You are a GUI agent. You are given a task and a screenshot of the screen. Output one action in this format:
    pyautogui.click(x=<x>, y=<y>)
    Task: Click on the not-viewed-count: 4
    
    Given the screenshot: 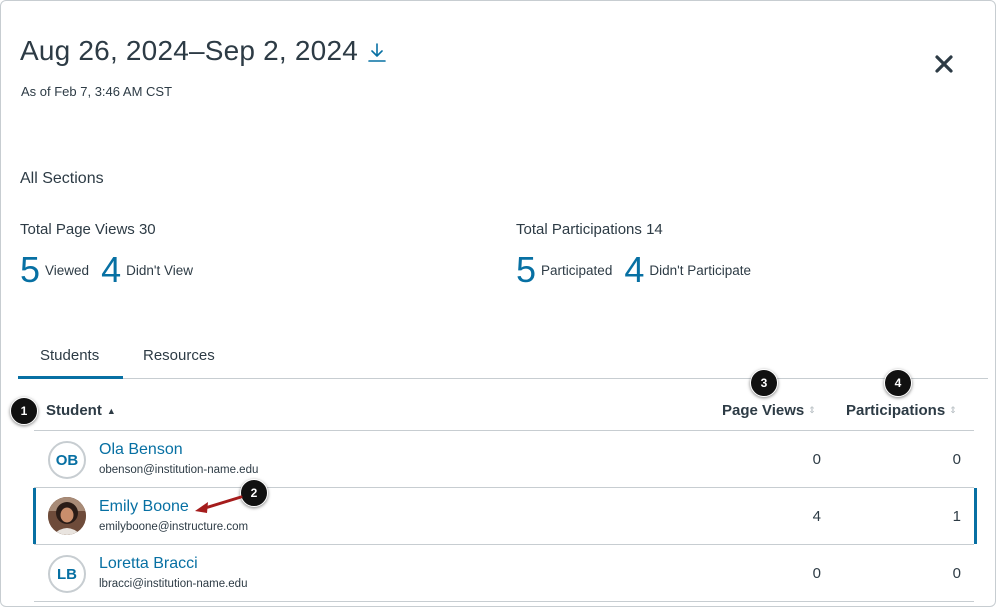 What is the action you would take?
    pyautogui.click(x=111, y=269)
    